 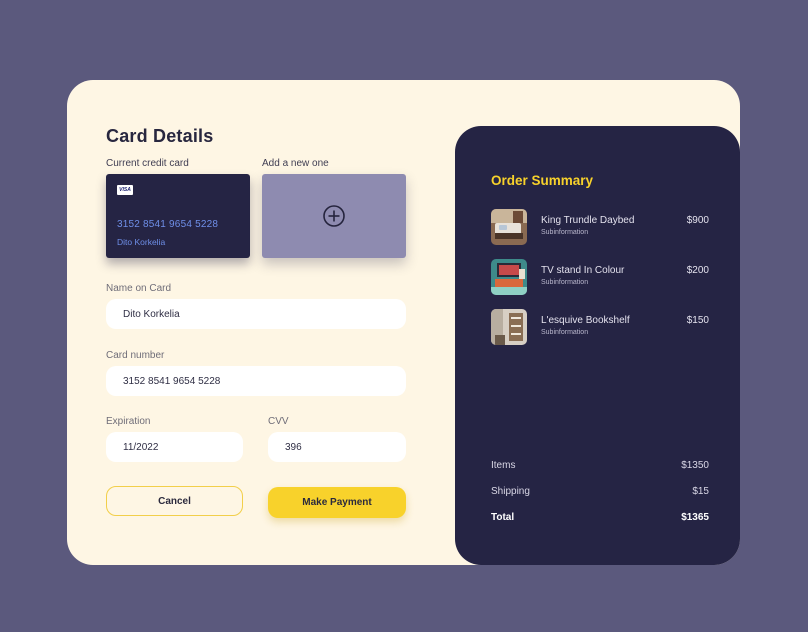 I want to click on name-on-card-label: Name on Card, so click(x=139, y=288).